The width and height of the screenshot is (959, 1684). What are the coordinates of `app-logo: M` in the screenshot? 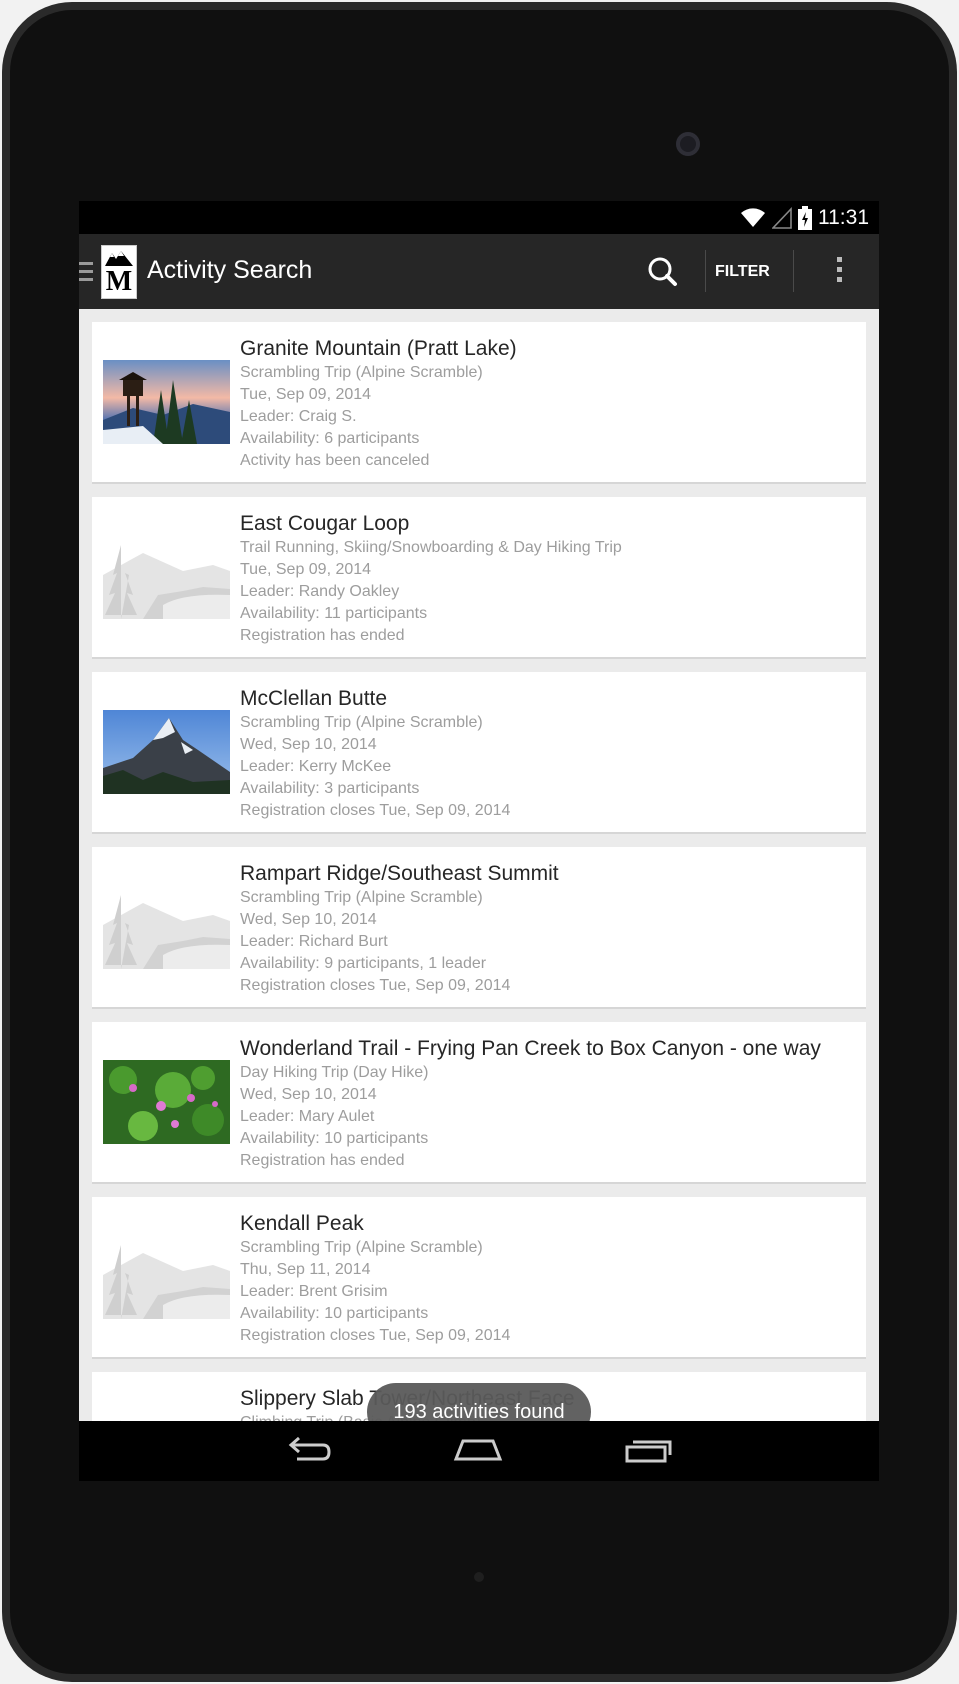 It's located at (119, 272).